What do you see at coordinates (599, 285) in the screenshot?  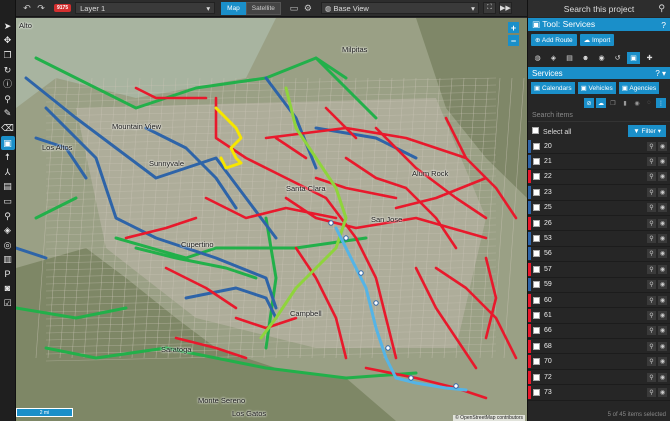 I see `route-row: 59 ⚲ ◉` at bounding box center [599, 285].